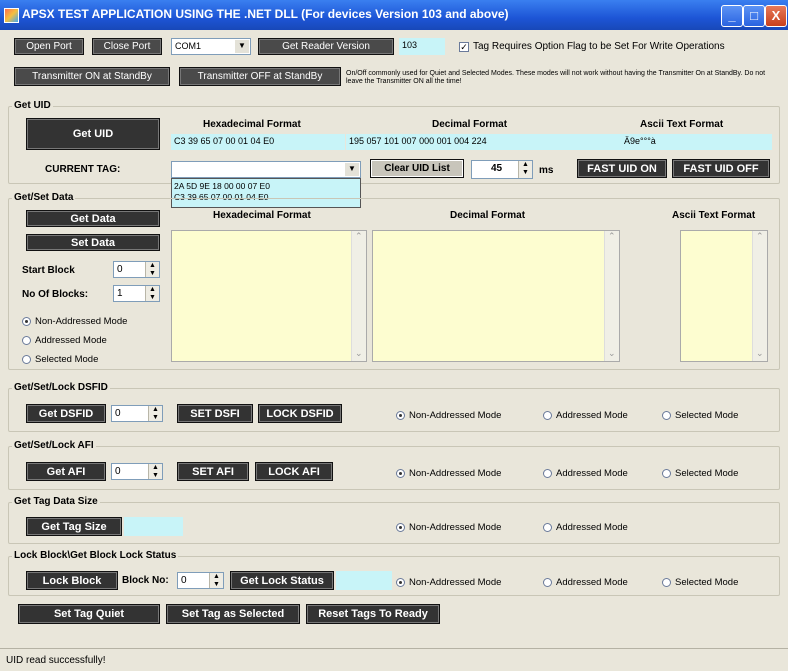 Image resolution: width=788 pixels, height=671 pixels. I want to click on set-dsfid-button: SET DSFI, so click(215, 413).